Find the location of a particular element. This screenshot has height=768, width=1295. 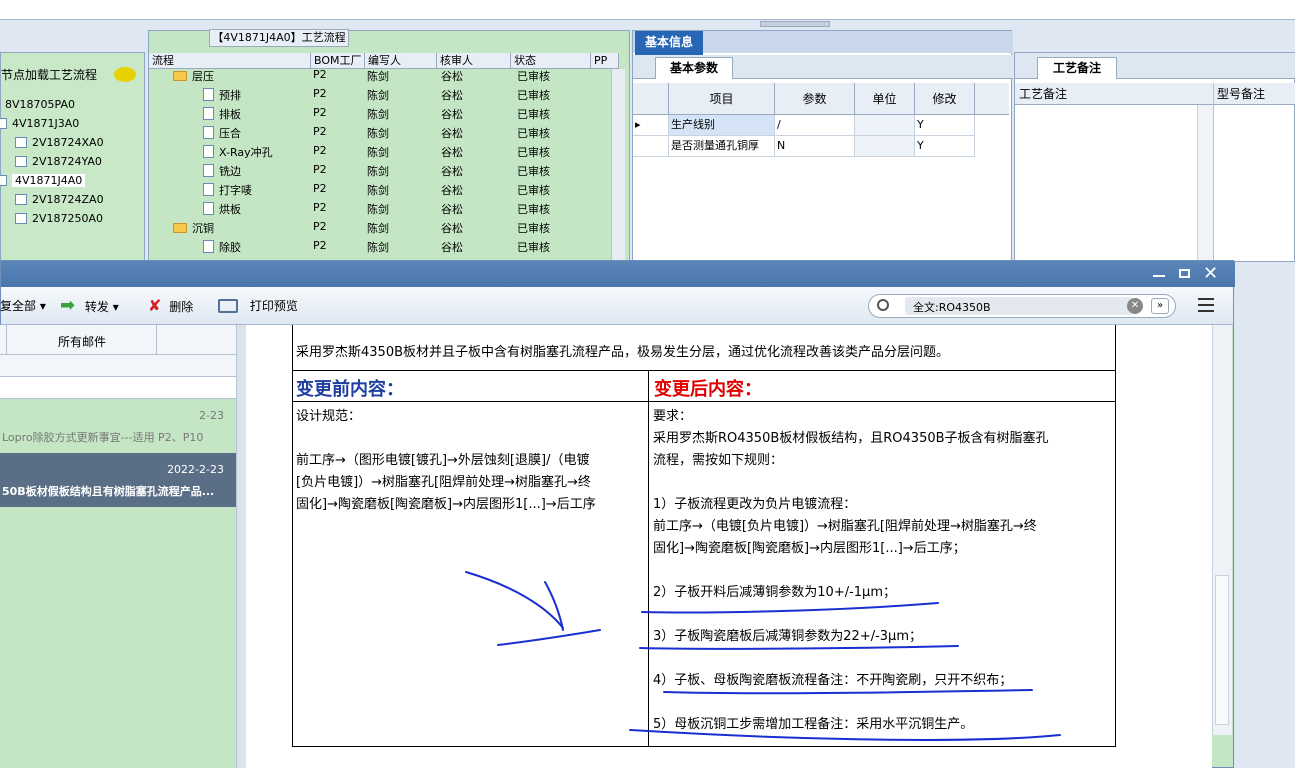

pen-annotations is located at coordinates (763, 656).